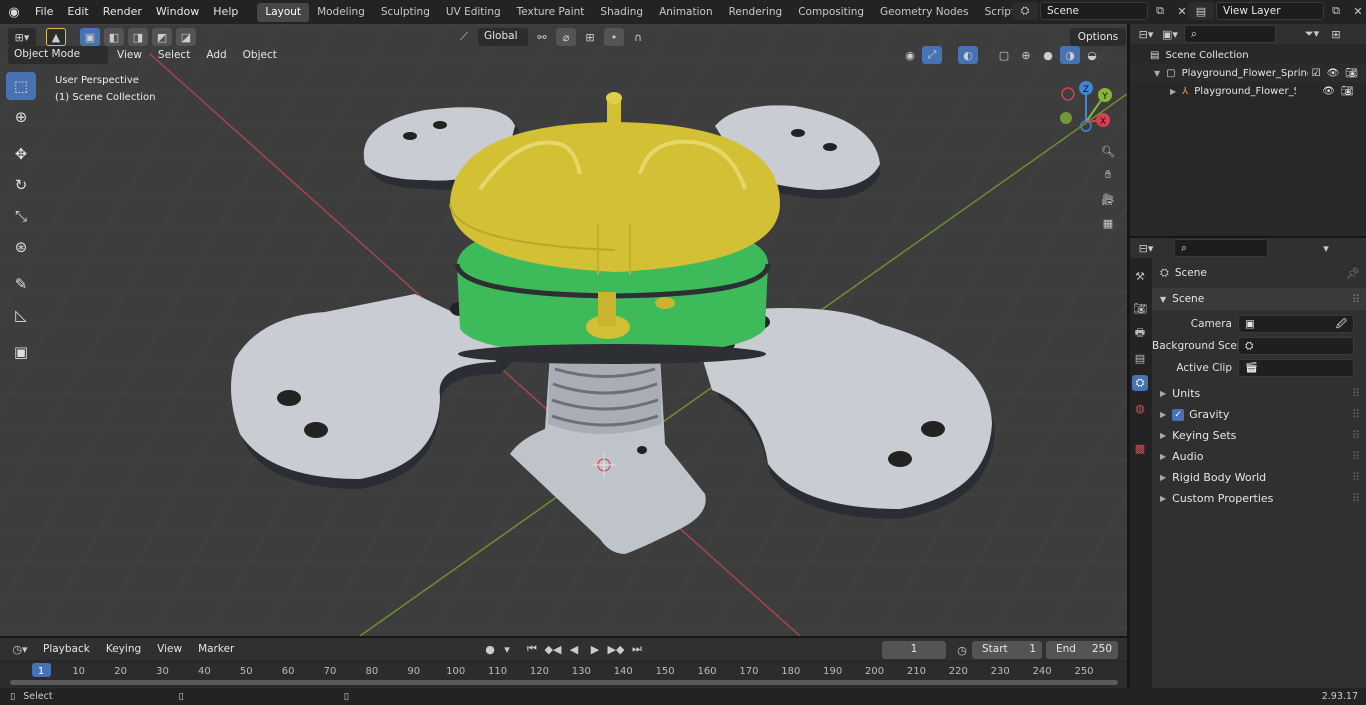 Image resolution: width=1366 pixels, height=705 pixels. I want to click on end-frame-field: End 250, so click(1082, 650).